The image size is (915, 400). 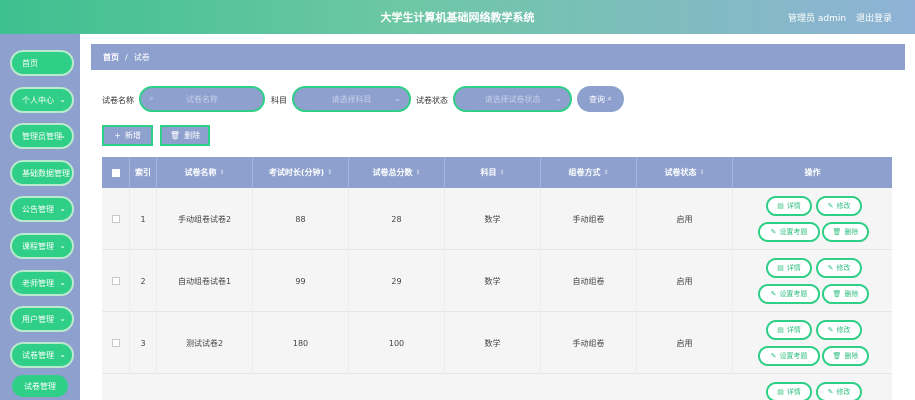 What do you see at coordinates (600, 99) in the screenshot?
I see `query-button: 查询 ⌕` at bounding box center [600, 99].